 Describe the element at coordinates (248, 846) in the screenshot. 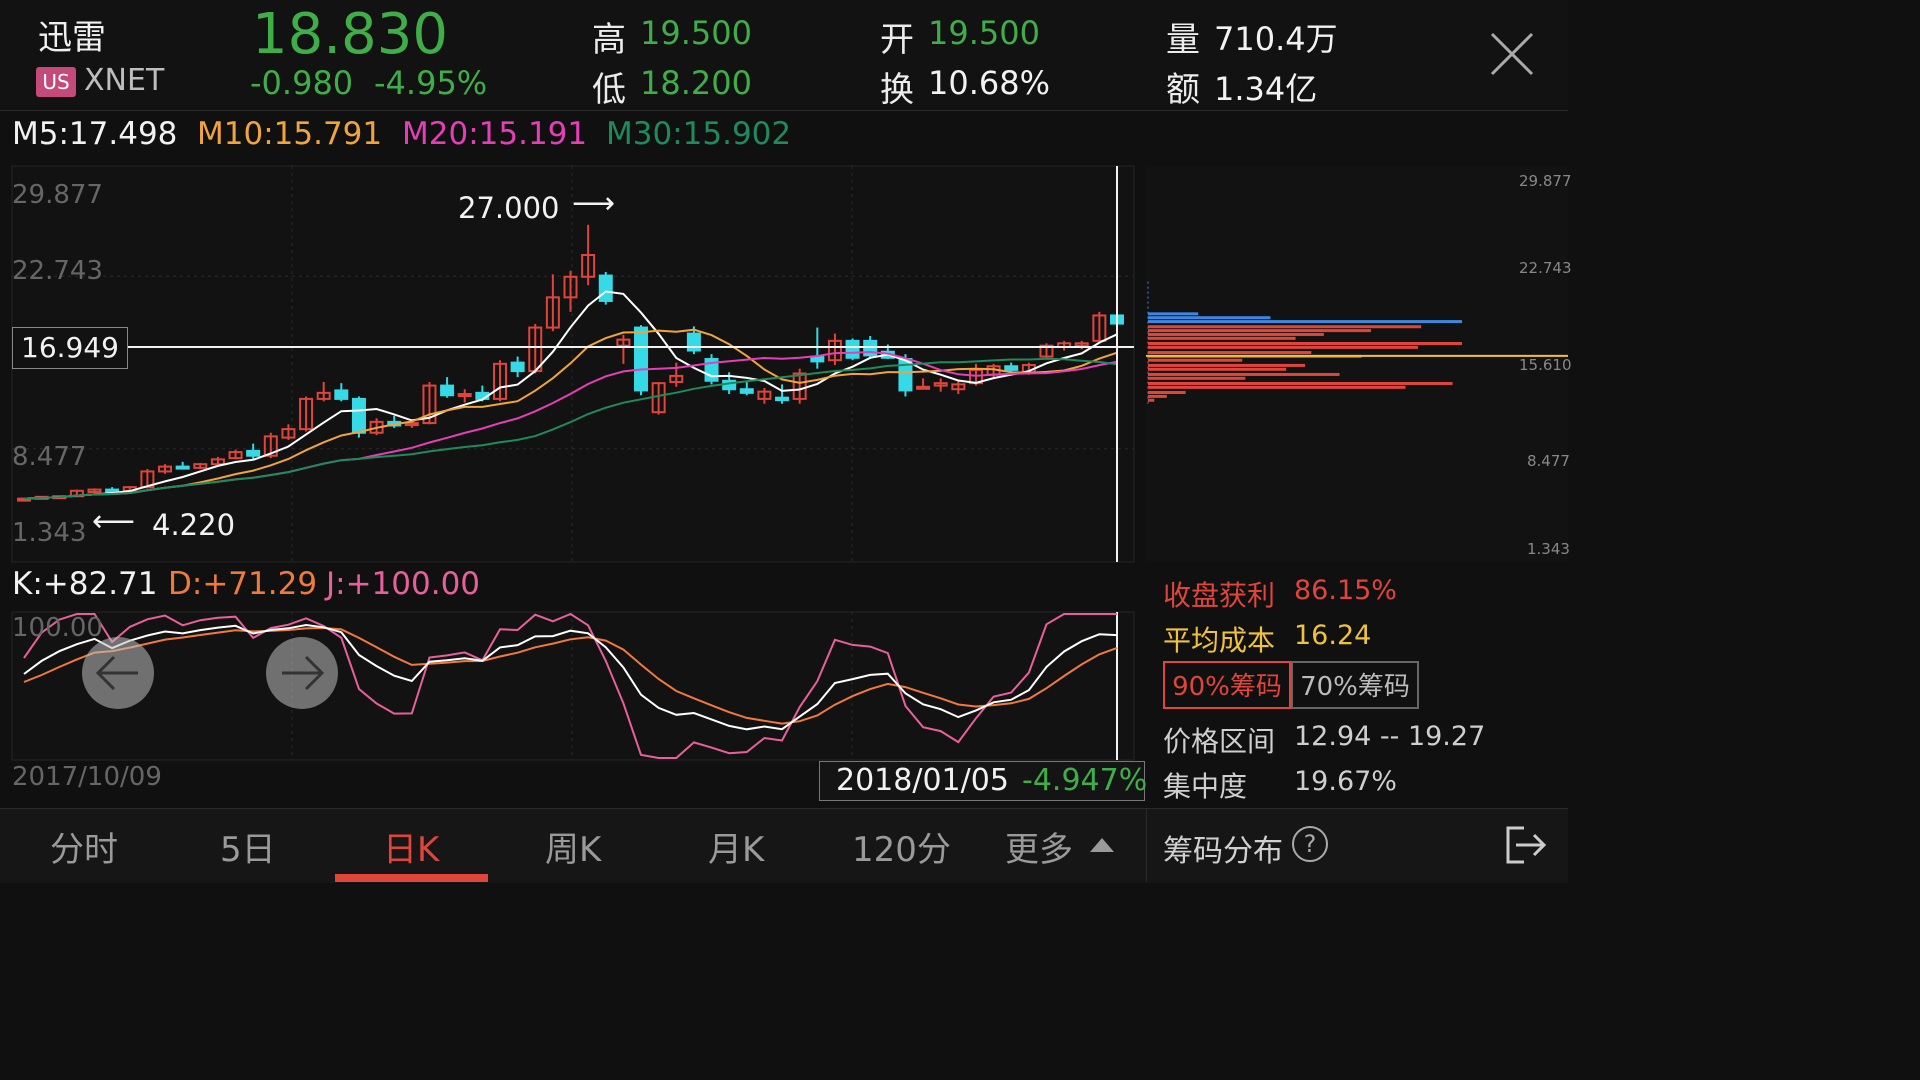

I see `tab-5day: 5日` at that location.